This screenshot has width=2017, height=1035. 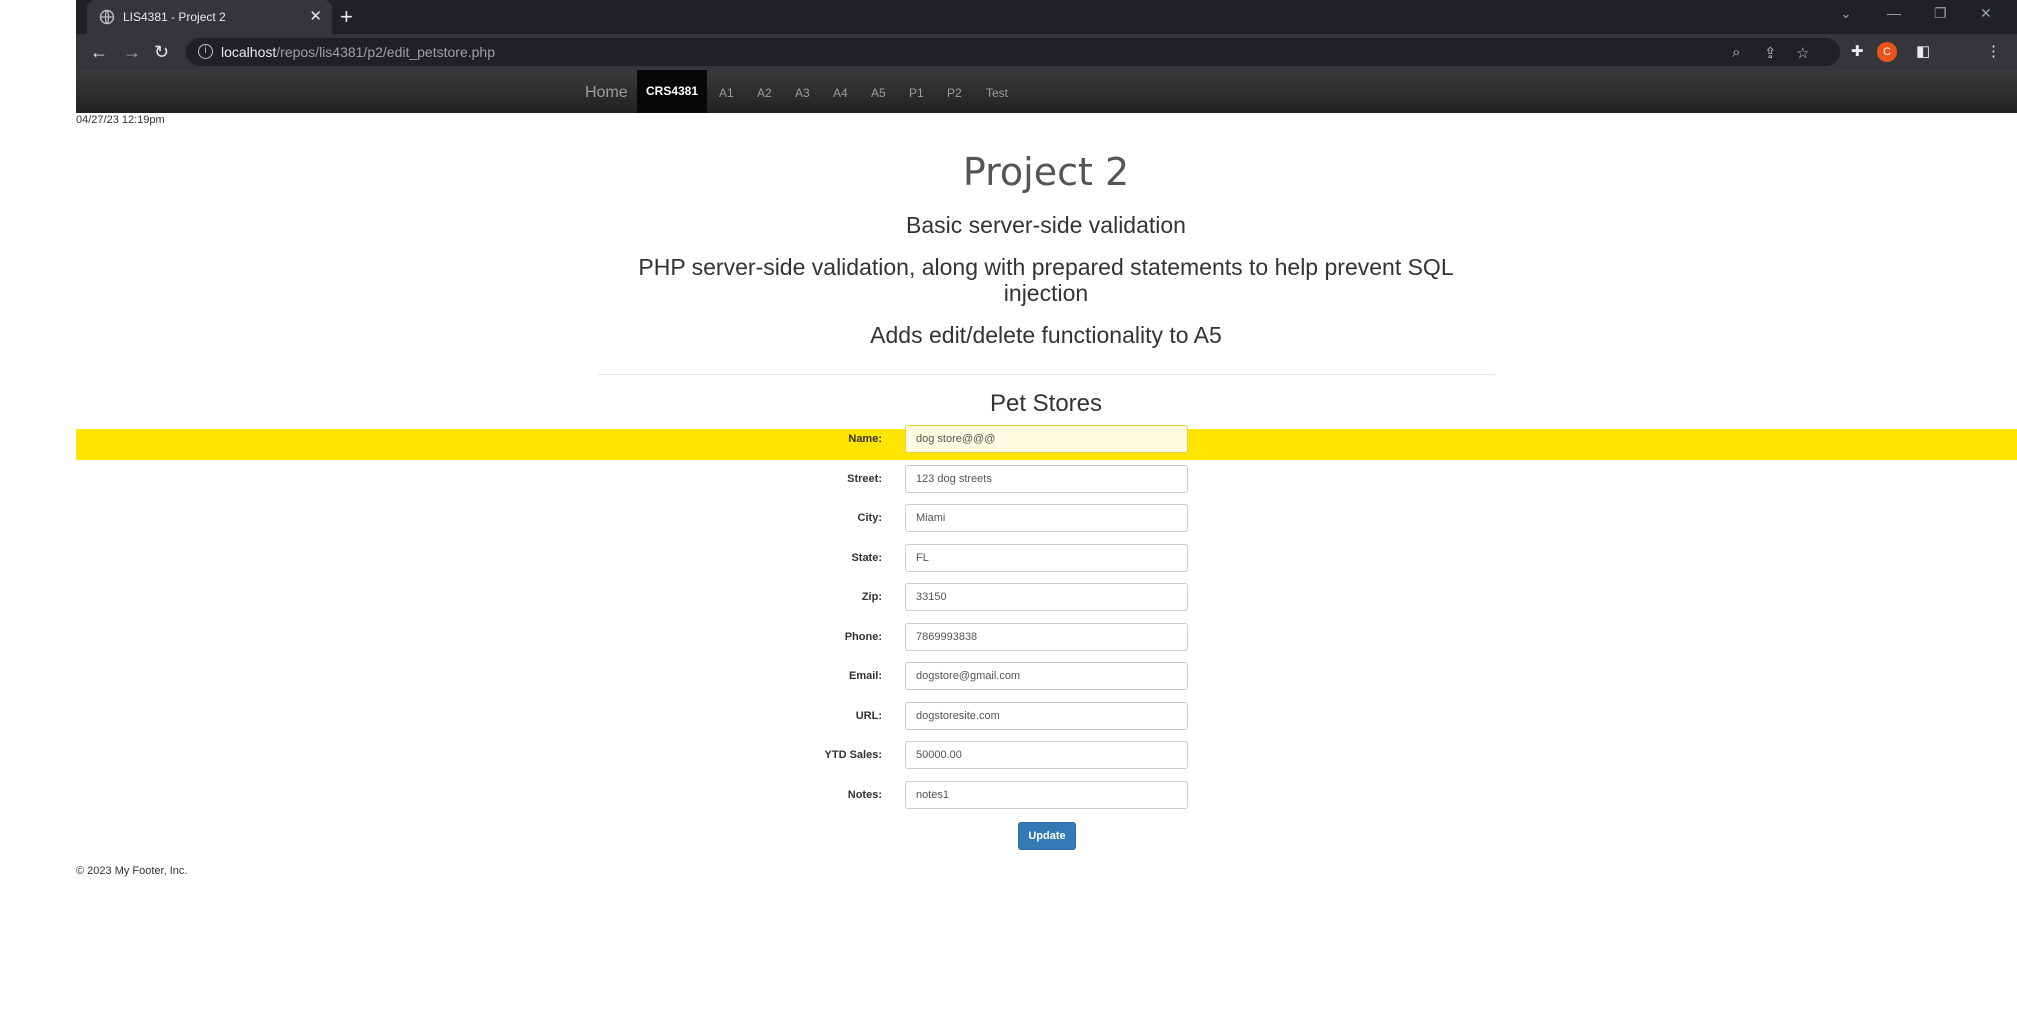 I want to click on timestamp: 04/27/23 12:19pm, so click(x=120, y=120).